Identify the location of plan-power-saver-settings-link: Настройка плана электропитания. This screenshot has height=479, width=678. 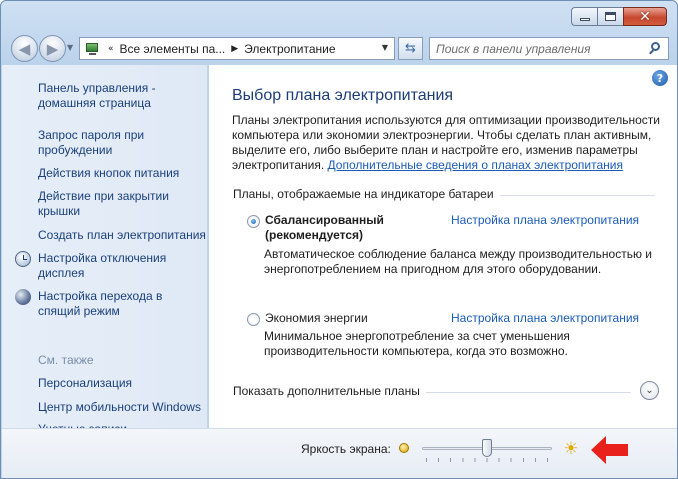
(545, 318).